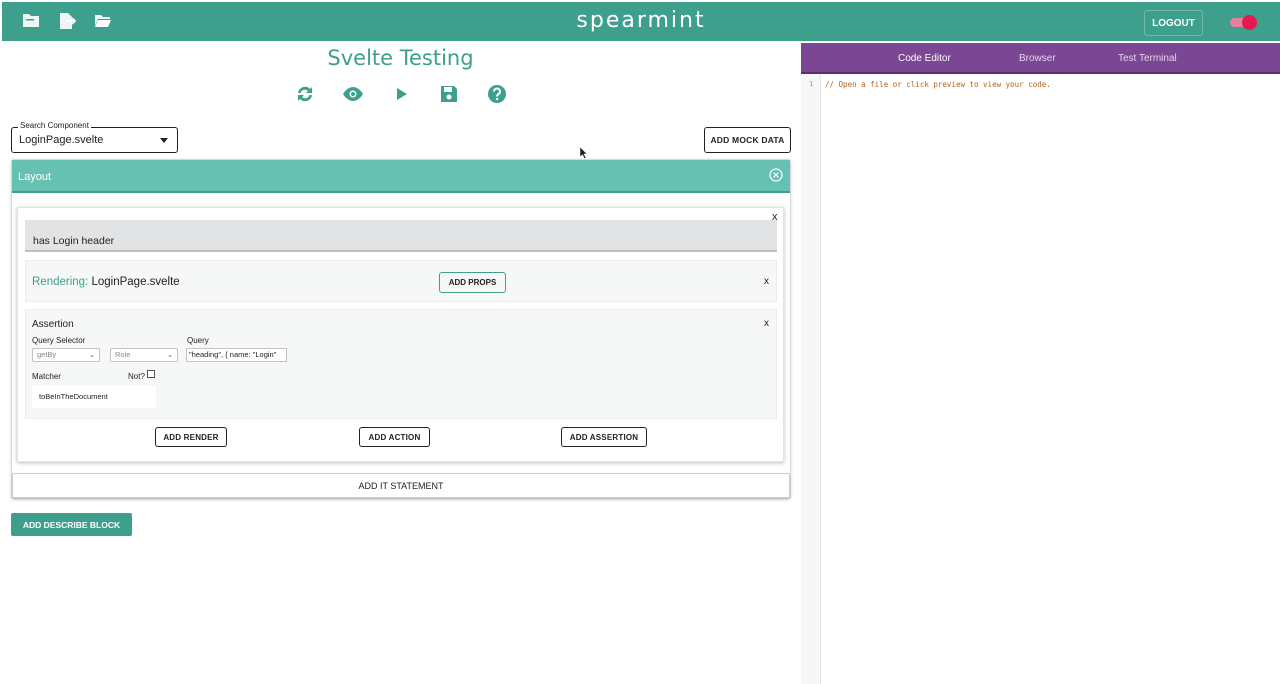 This screenshot has height=684, width=1280. What do you see at coordinates (811, 379) in the screenshot?
I see `line-gutter: 1` at bounding box center [811, 379].